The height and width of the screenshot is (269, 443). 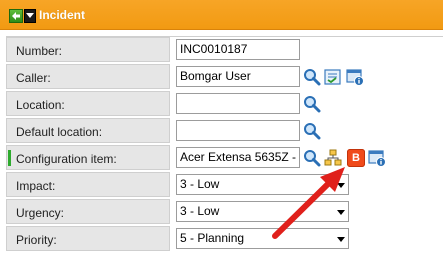 What do you see at coordinates (356, 158) in the screenshot?
I see `bomgar-session-button: B` at bounding box center [356, 158].